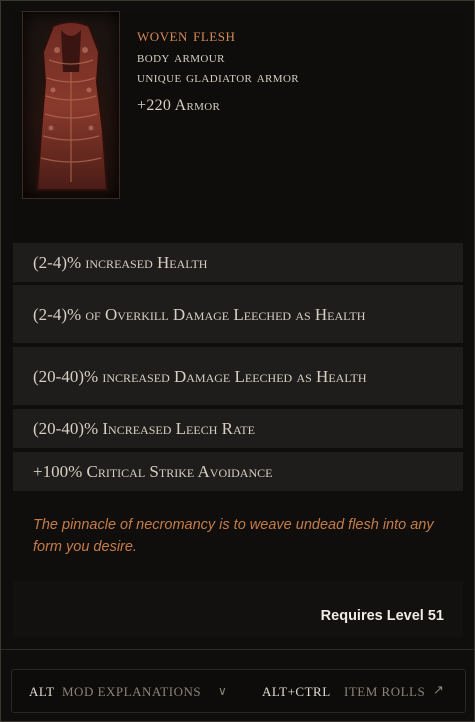 The width and height of the screenshot is (475, 722). I want to click on item-slot: Body Armour, so click(181, 57).